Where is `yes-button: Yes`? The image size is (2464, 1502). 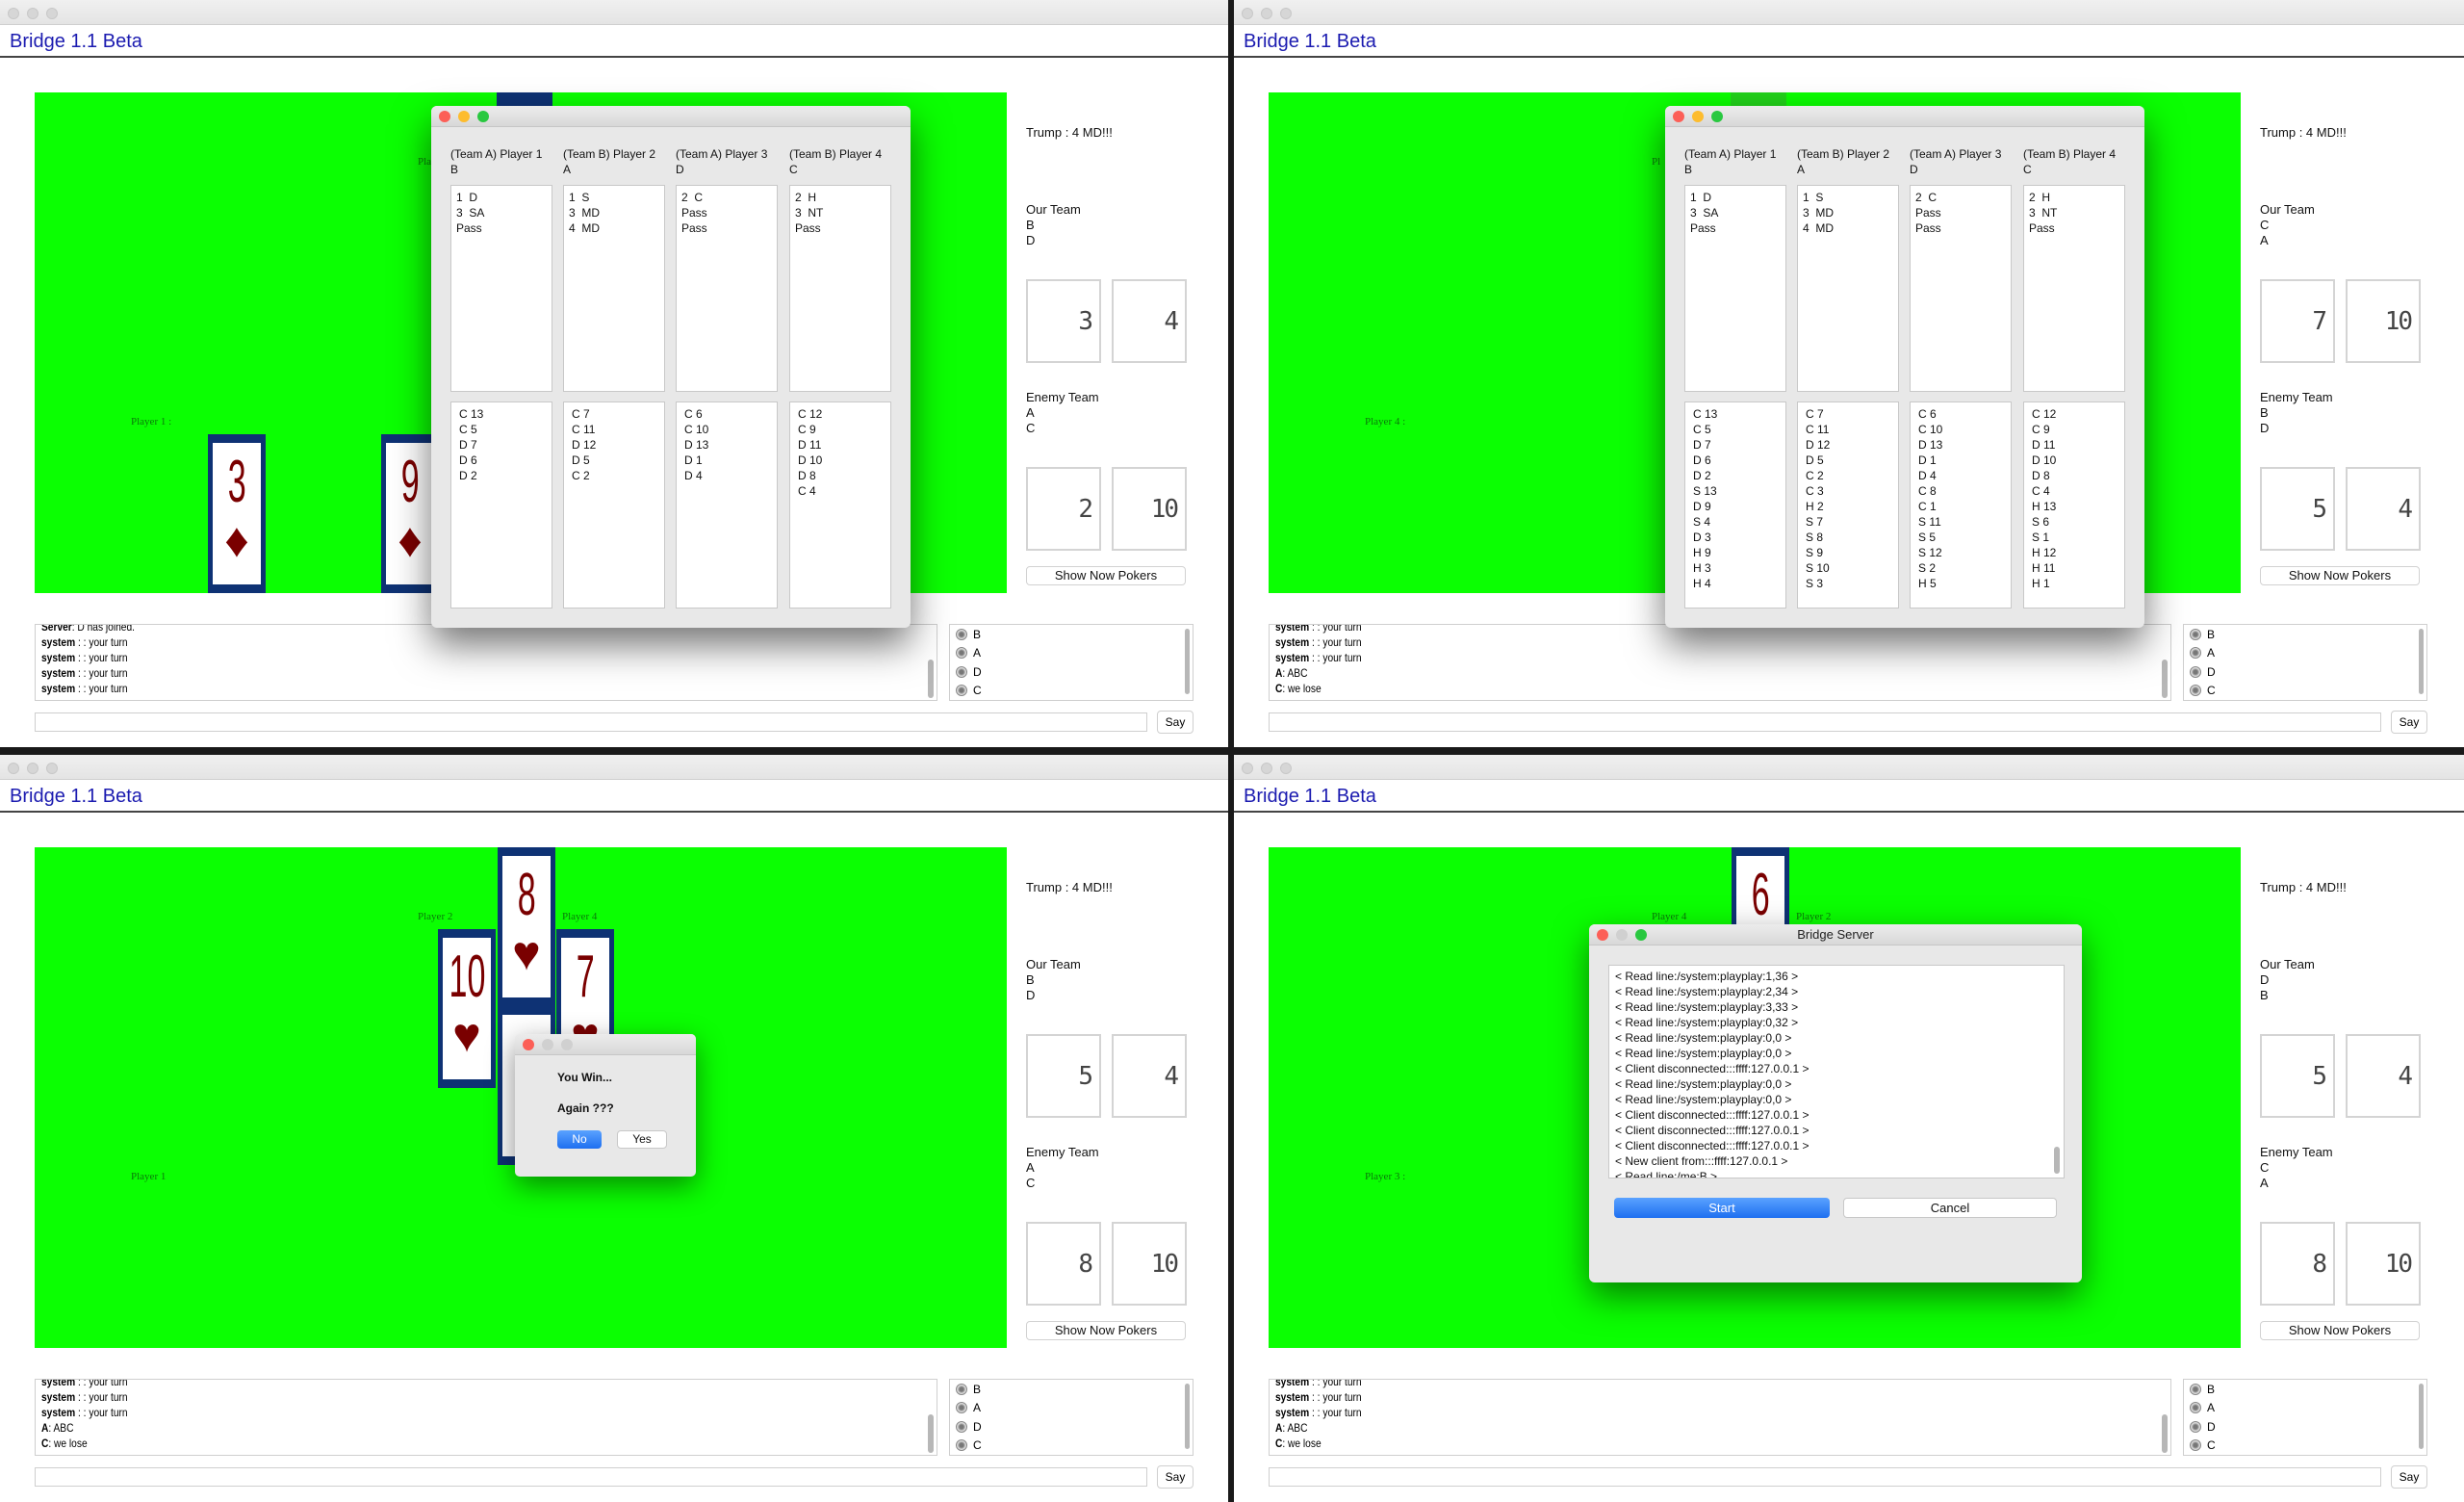
yes-button: Yes is located at coordinates (642, 1139).